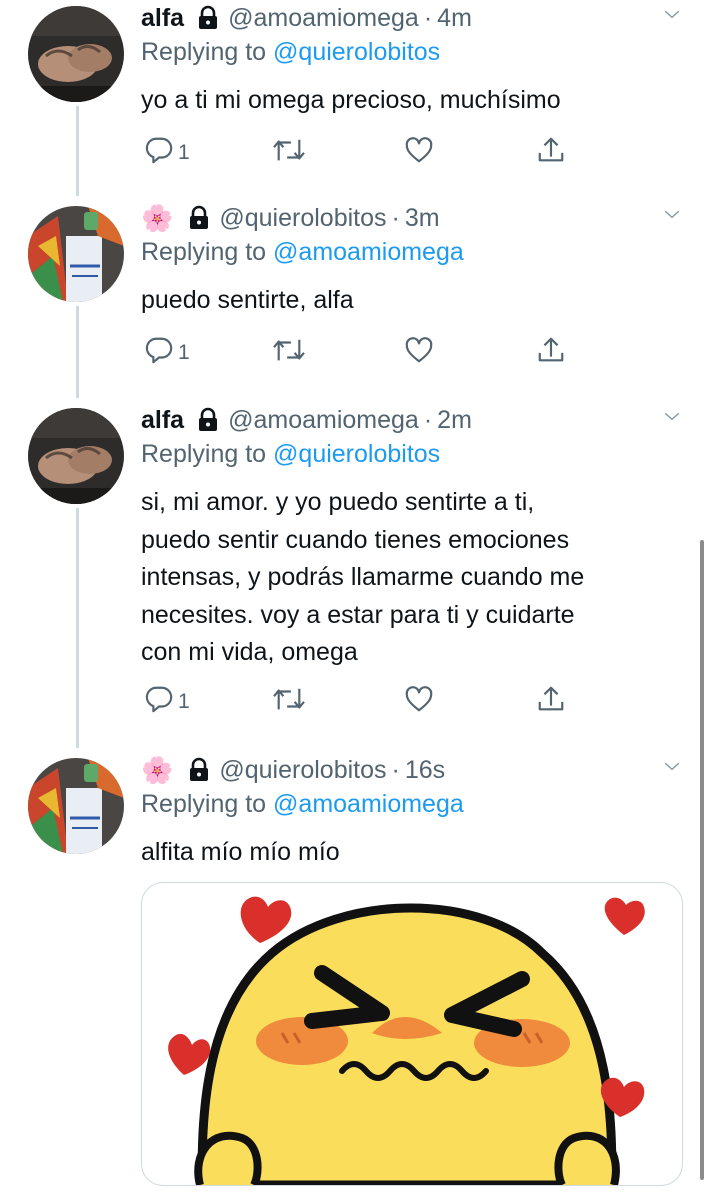 The width and height of the screenshot is (709, 1200). Describe the element at coordinates (422, 218) in the screenshot. I see `timestamp: 3m` at that location.